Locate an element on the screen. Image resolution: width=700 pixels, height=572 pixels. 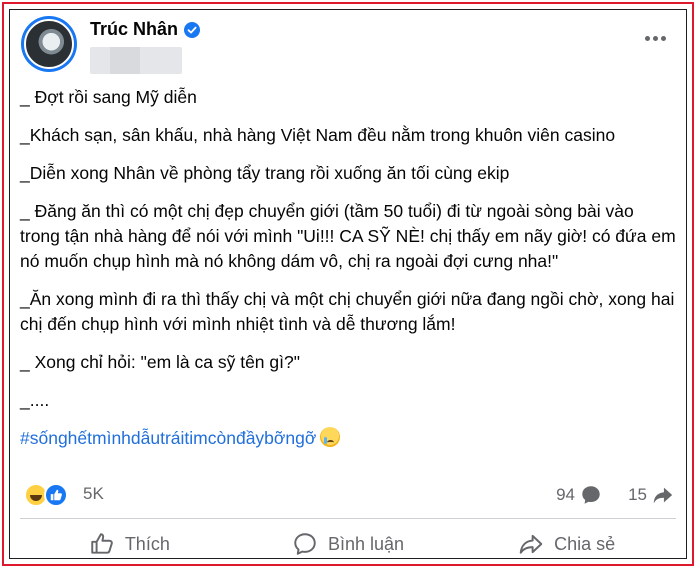
reaction-count: 5K is located at coordinates (93, 494).